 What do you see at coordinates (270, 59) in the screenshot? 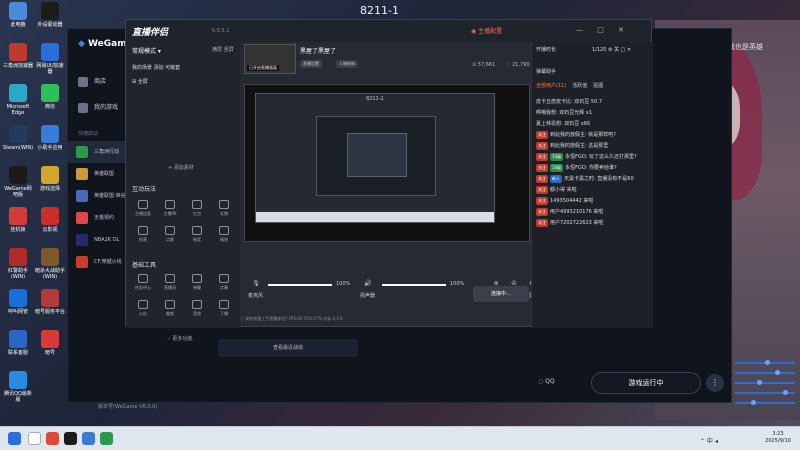
I see `room-thumbnail: 已开启直播画面` at bounding box center [270, 59].